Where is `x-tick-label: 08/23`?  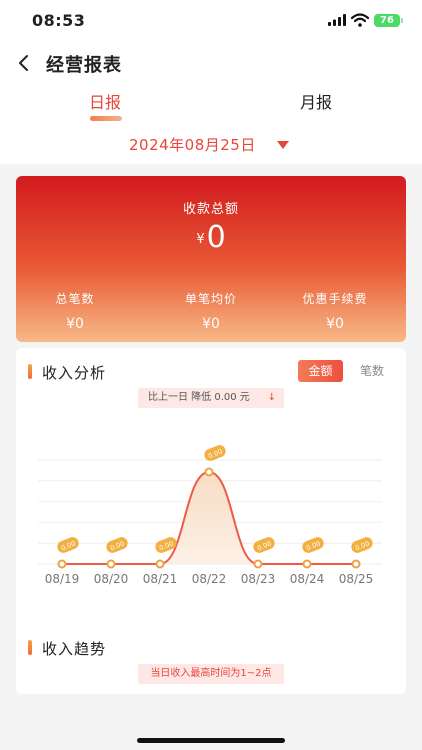 x-tick-label: 08/23 is located at coordinates (258, 579).